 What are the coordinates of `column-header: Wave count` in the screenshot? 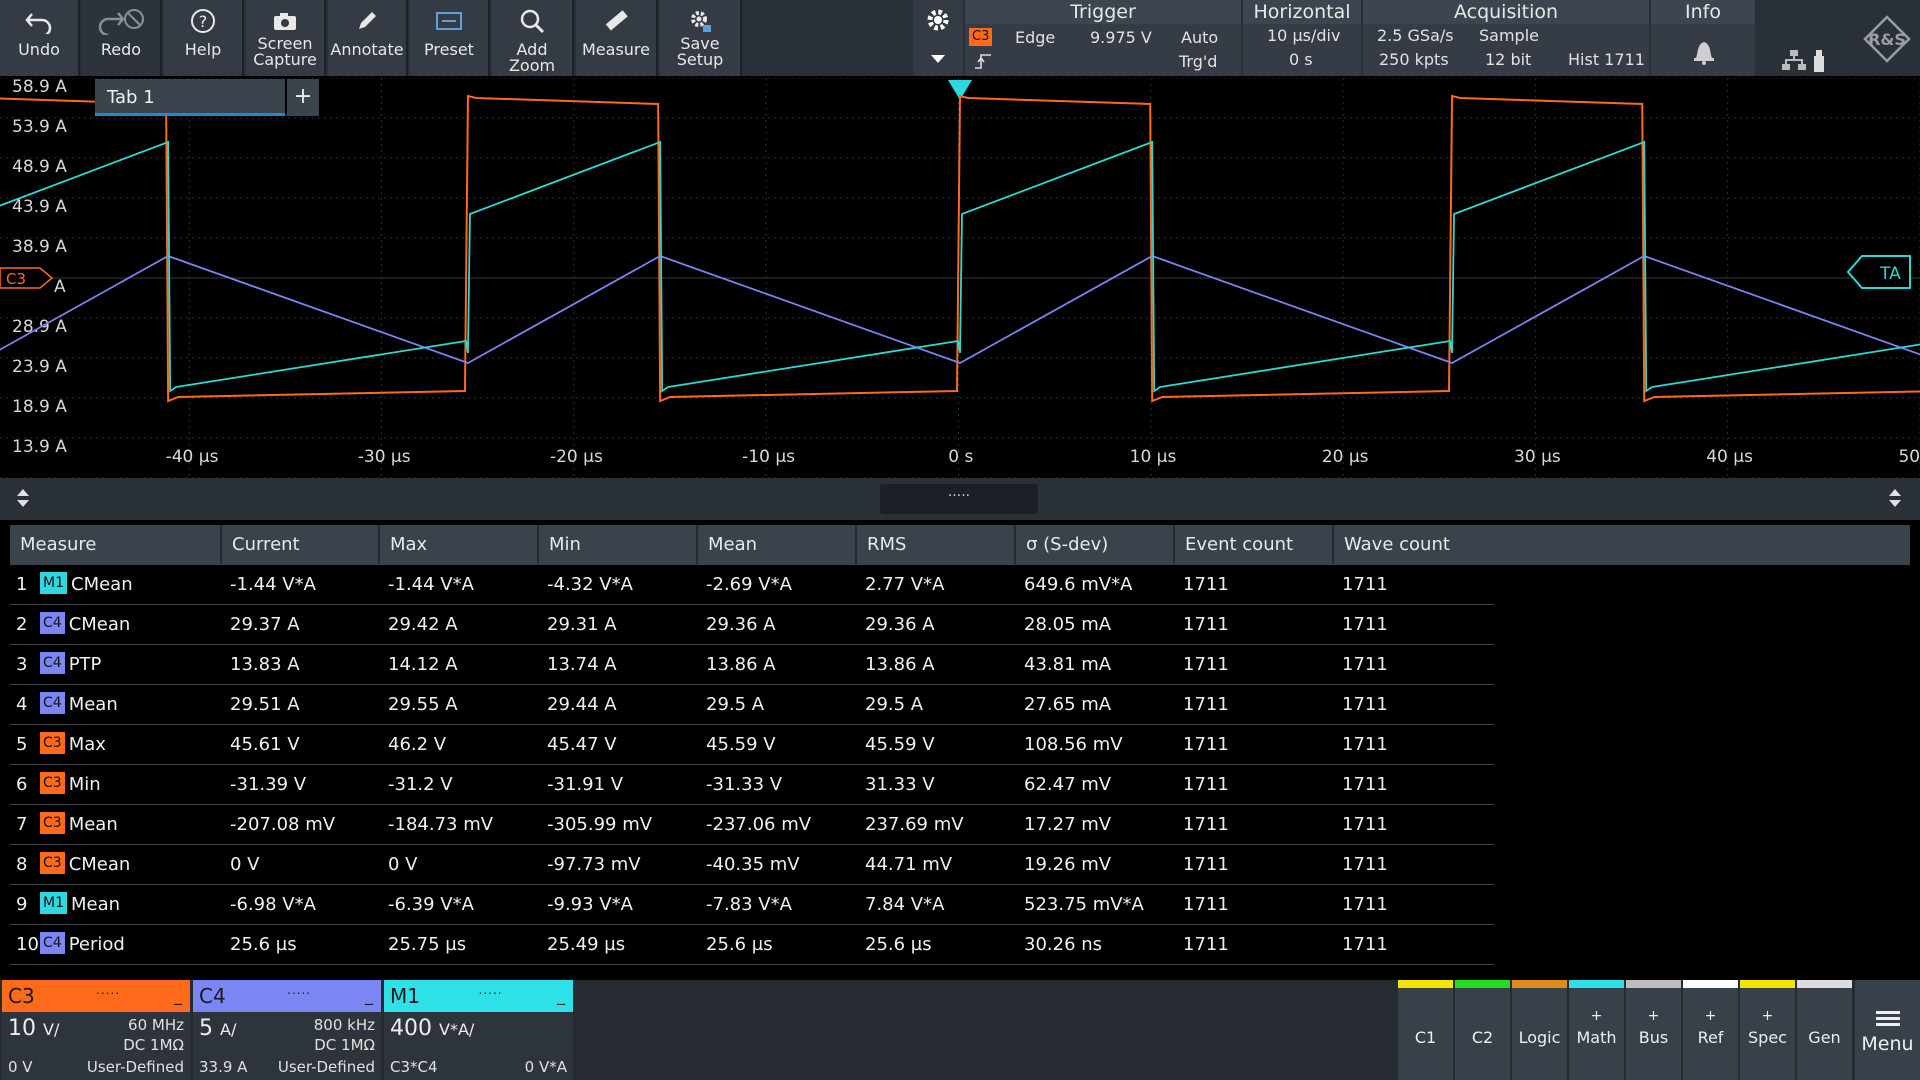 It's located at (1413, 545).